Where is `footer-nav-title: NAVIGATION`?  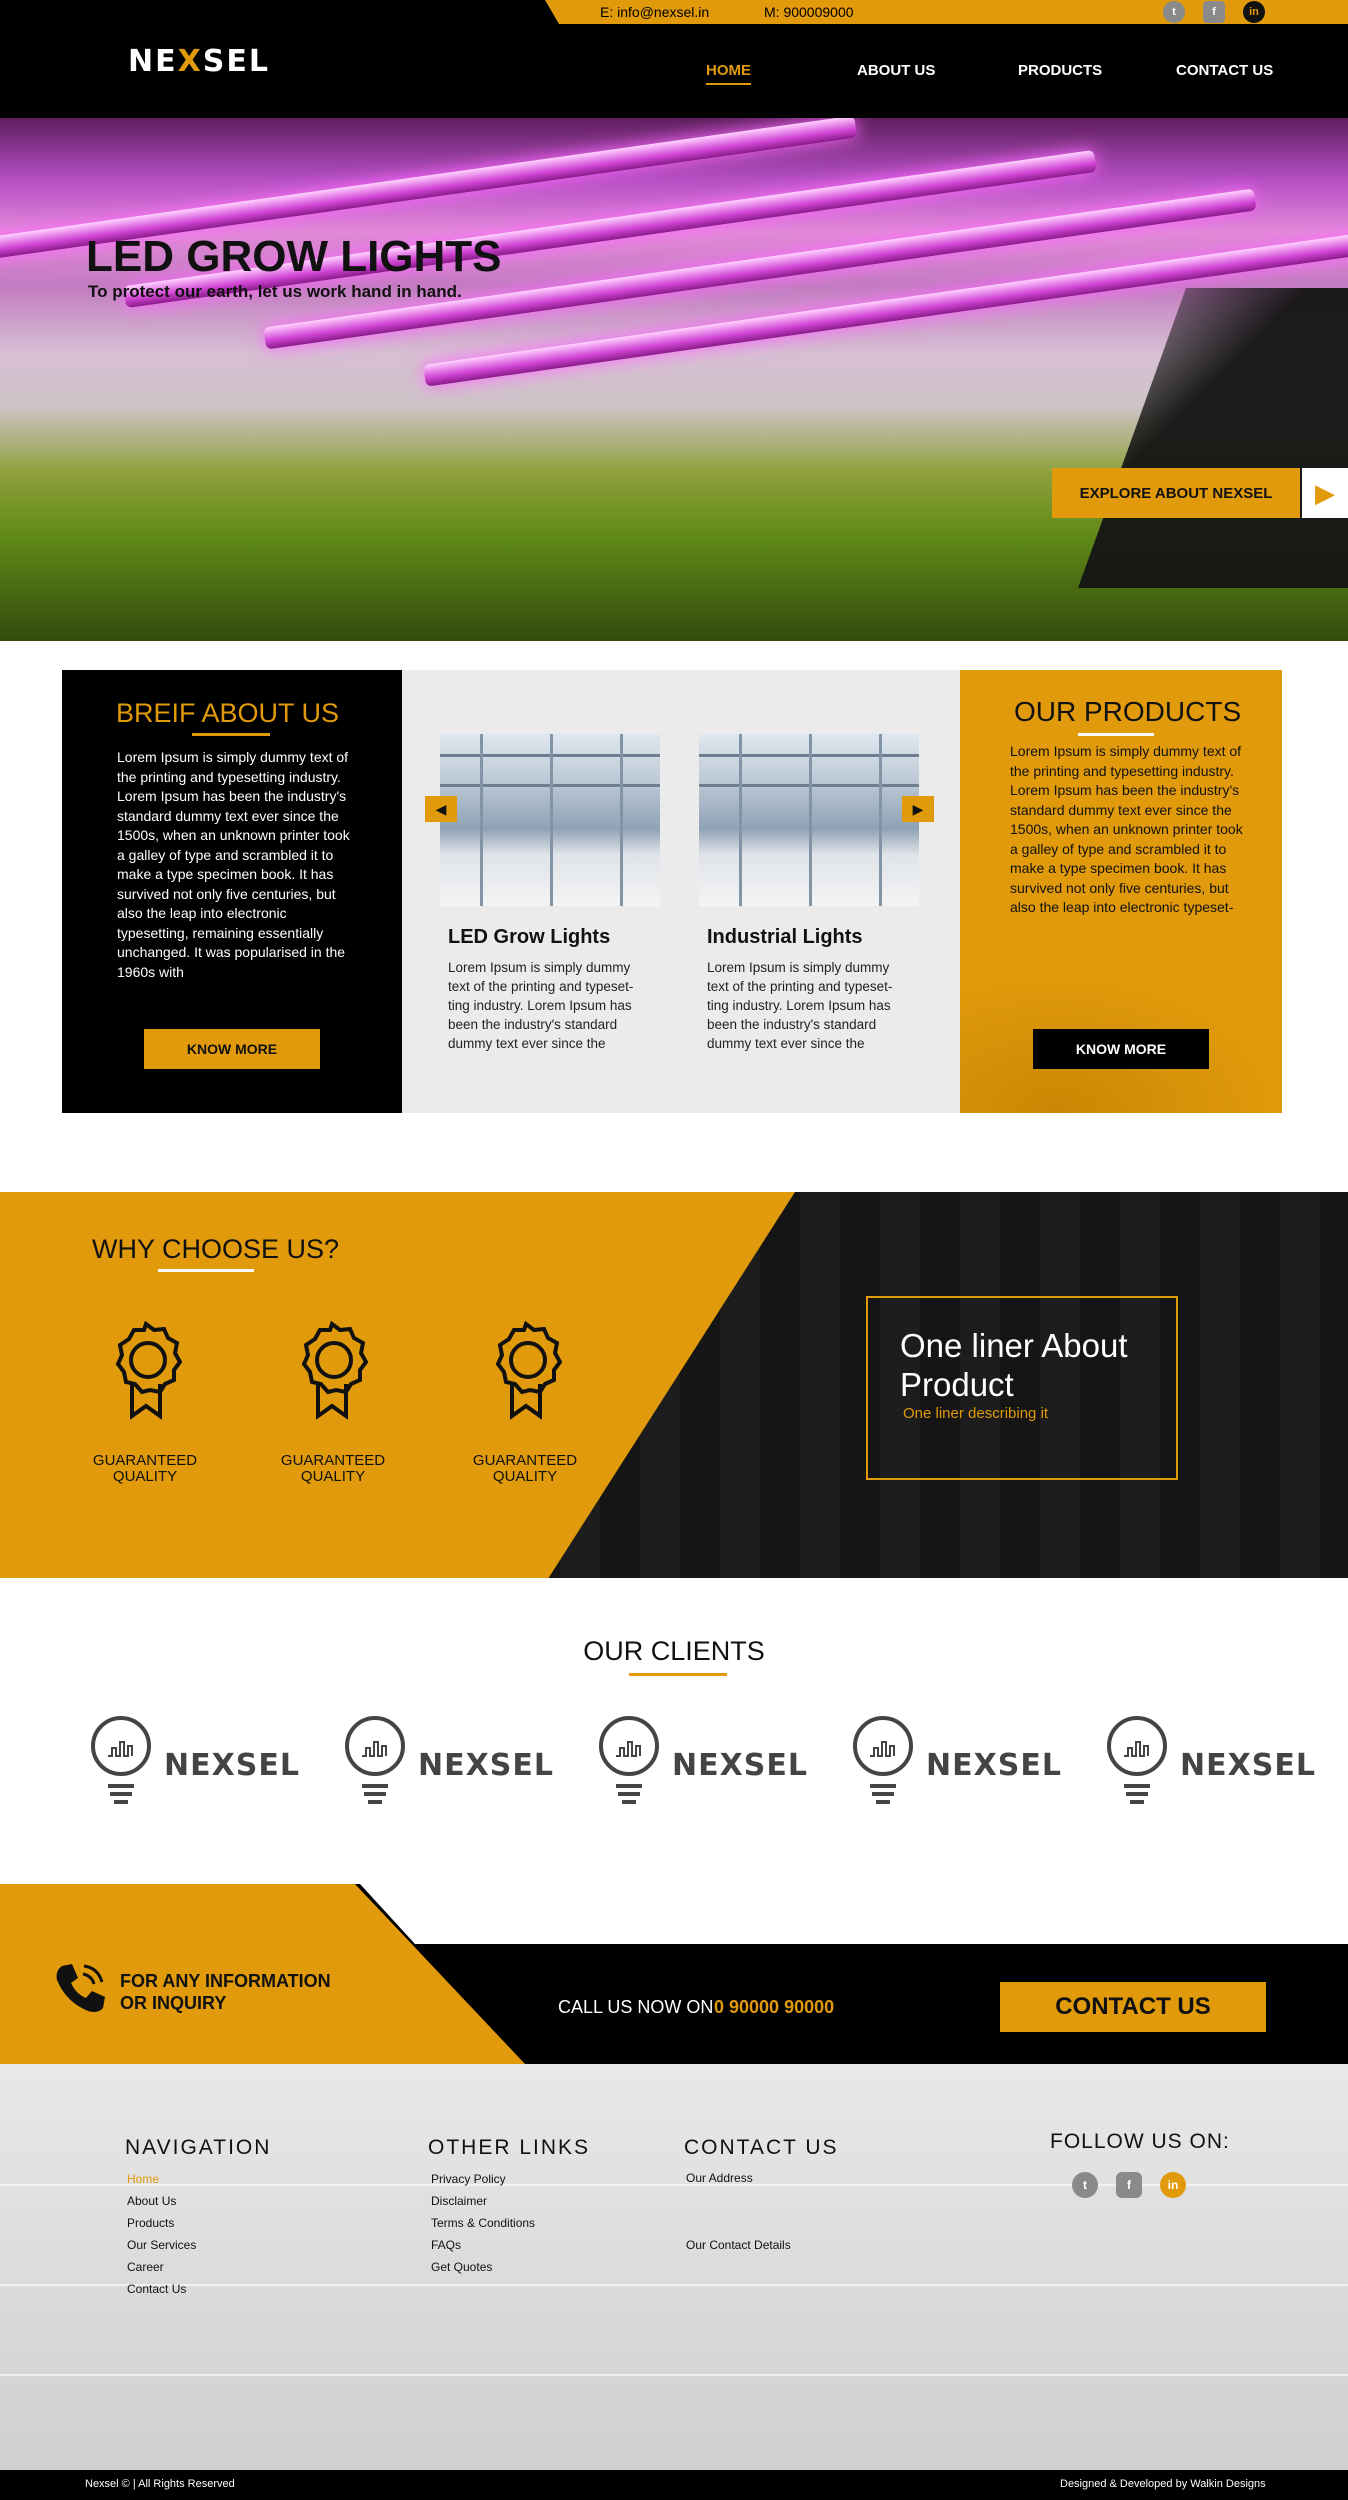 footer-nav-title: NAVIGATION is located at coordinates (198, 2147).